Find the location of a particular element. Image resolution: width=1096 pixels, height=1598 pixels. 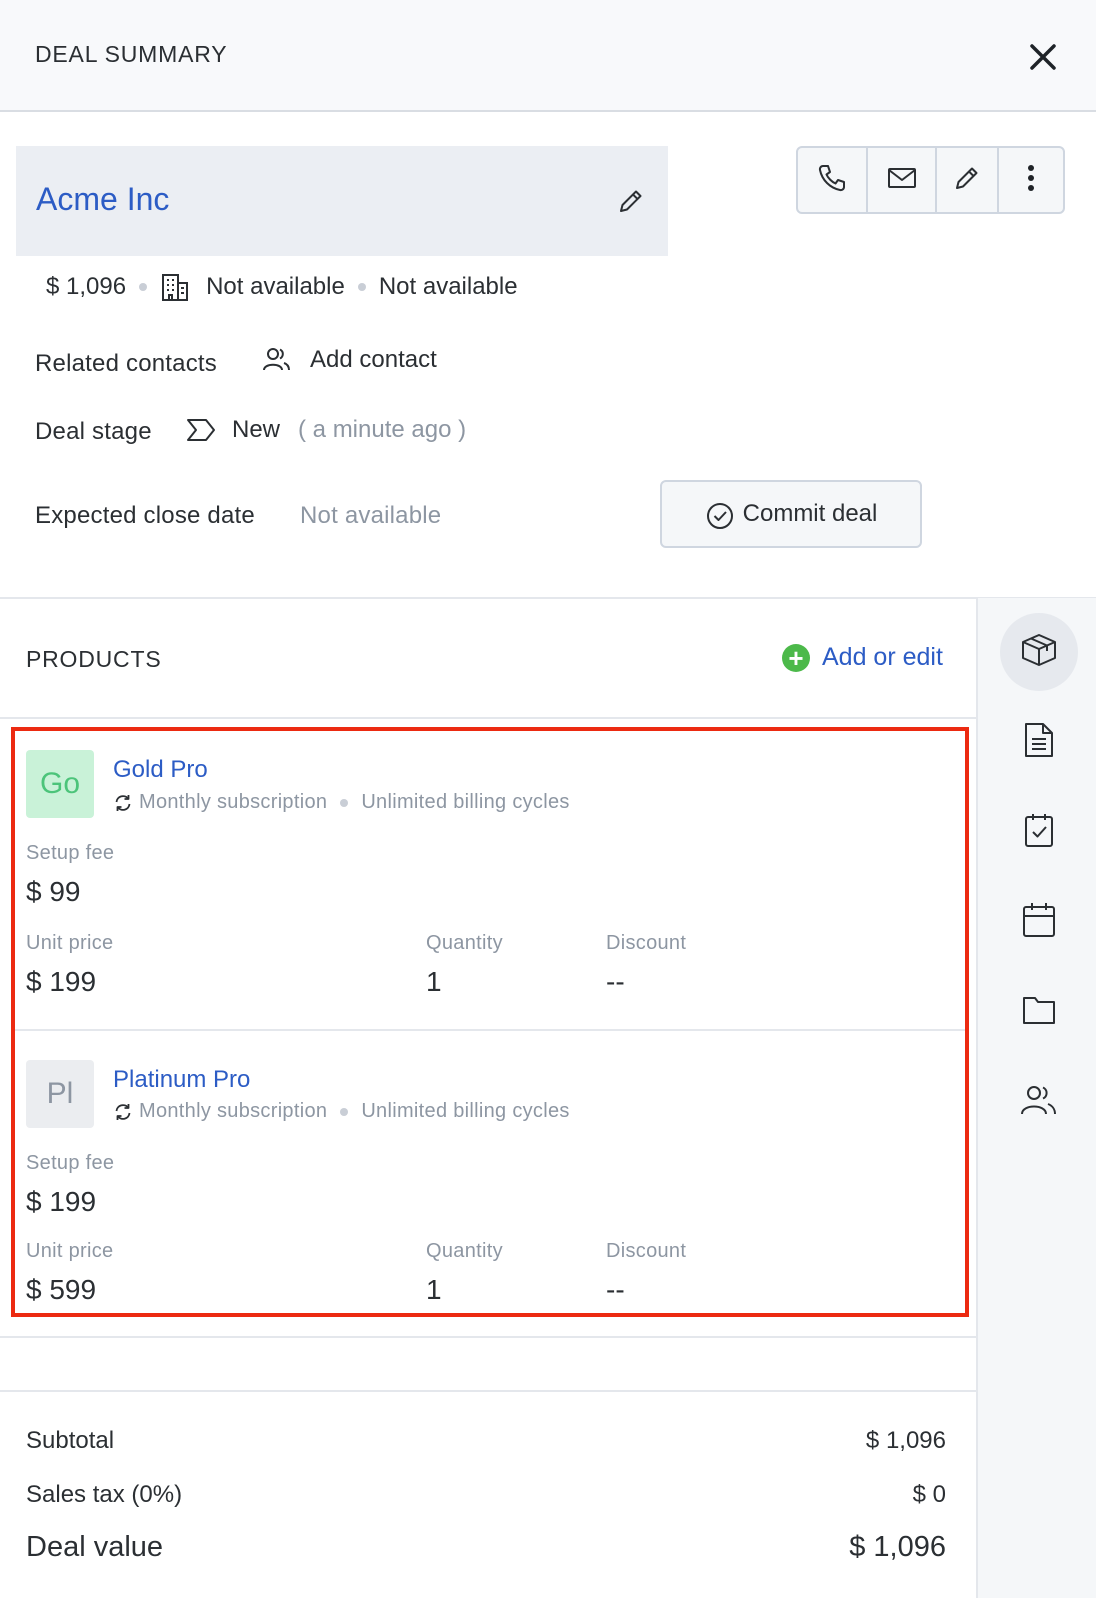

related-contacts-label: Related contacts is located at coordinates (126, 363).